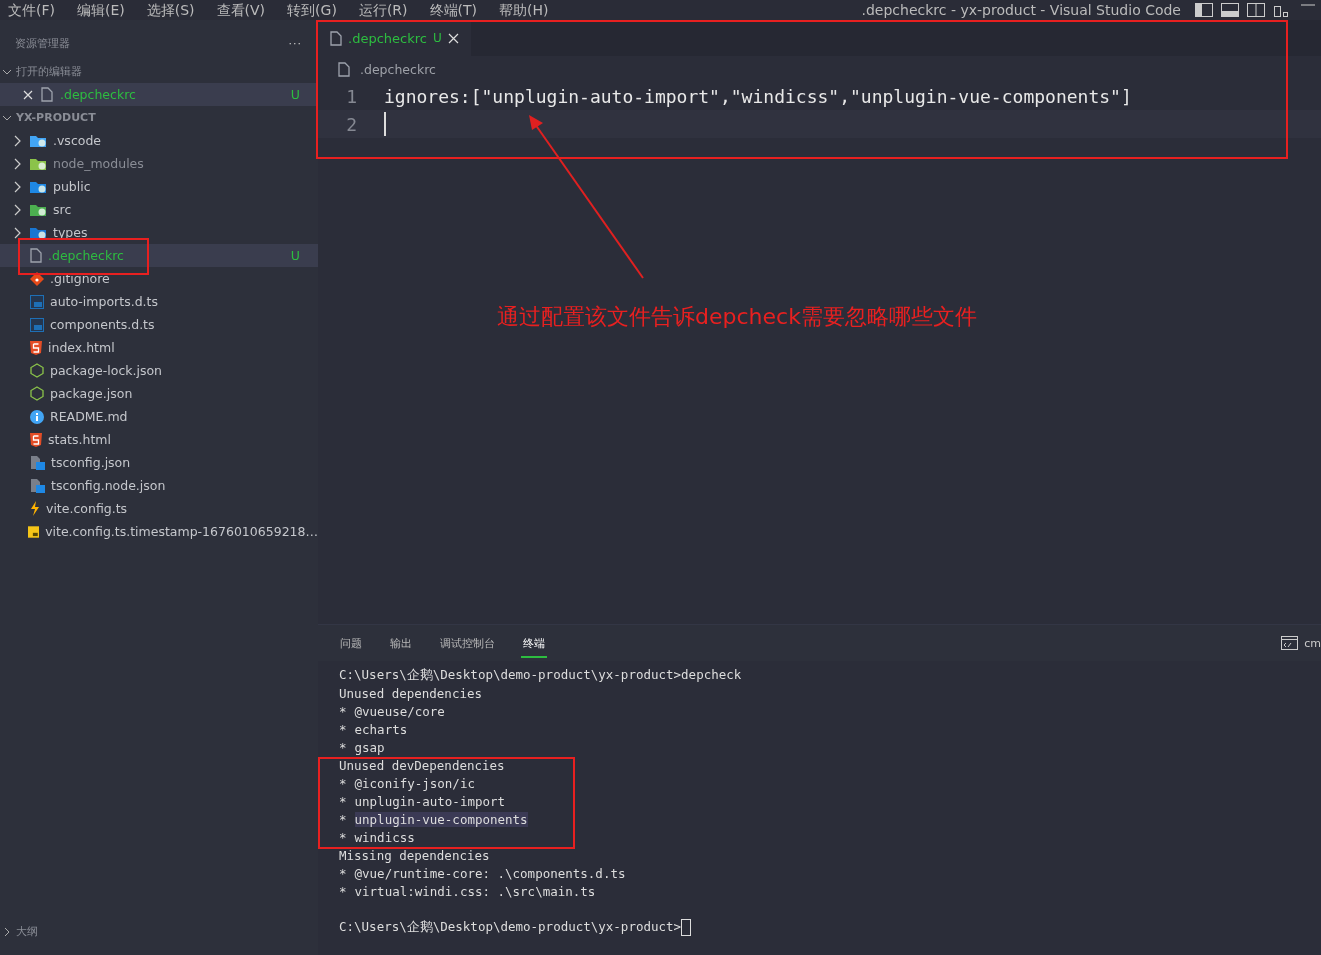  Describe the element at coordinates (159, 163) in the screenshot. I see `tree-item: node_modules` at that location.